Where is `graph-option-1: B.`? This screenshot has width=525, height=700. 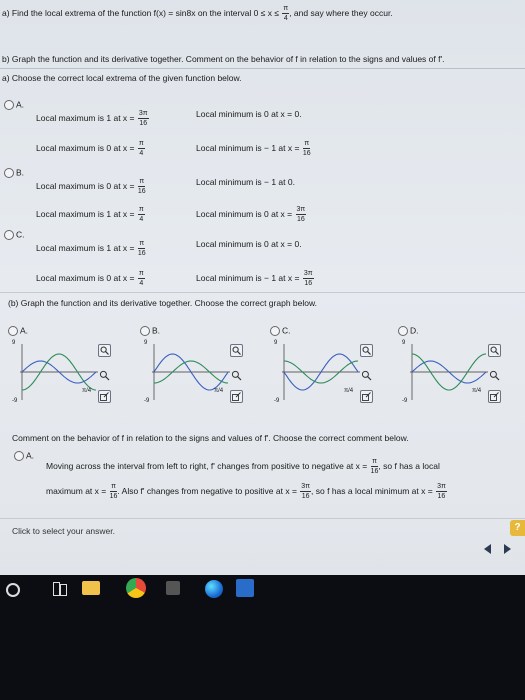 graph-option-1: B. is located at coordinates (150, 331).